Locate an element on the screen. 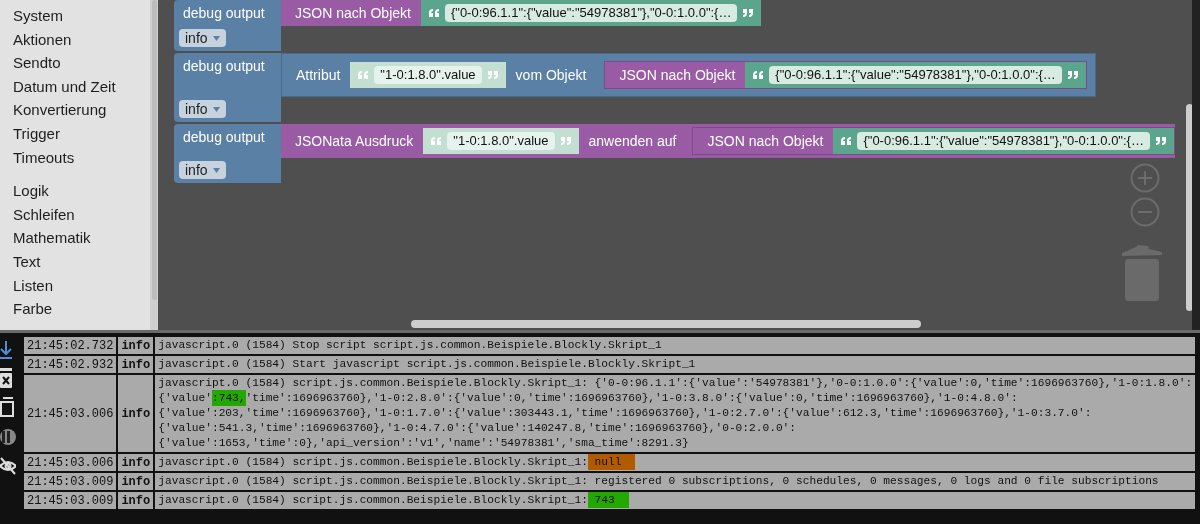  category-item: Text is located at coordinates (81, 261).